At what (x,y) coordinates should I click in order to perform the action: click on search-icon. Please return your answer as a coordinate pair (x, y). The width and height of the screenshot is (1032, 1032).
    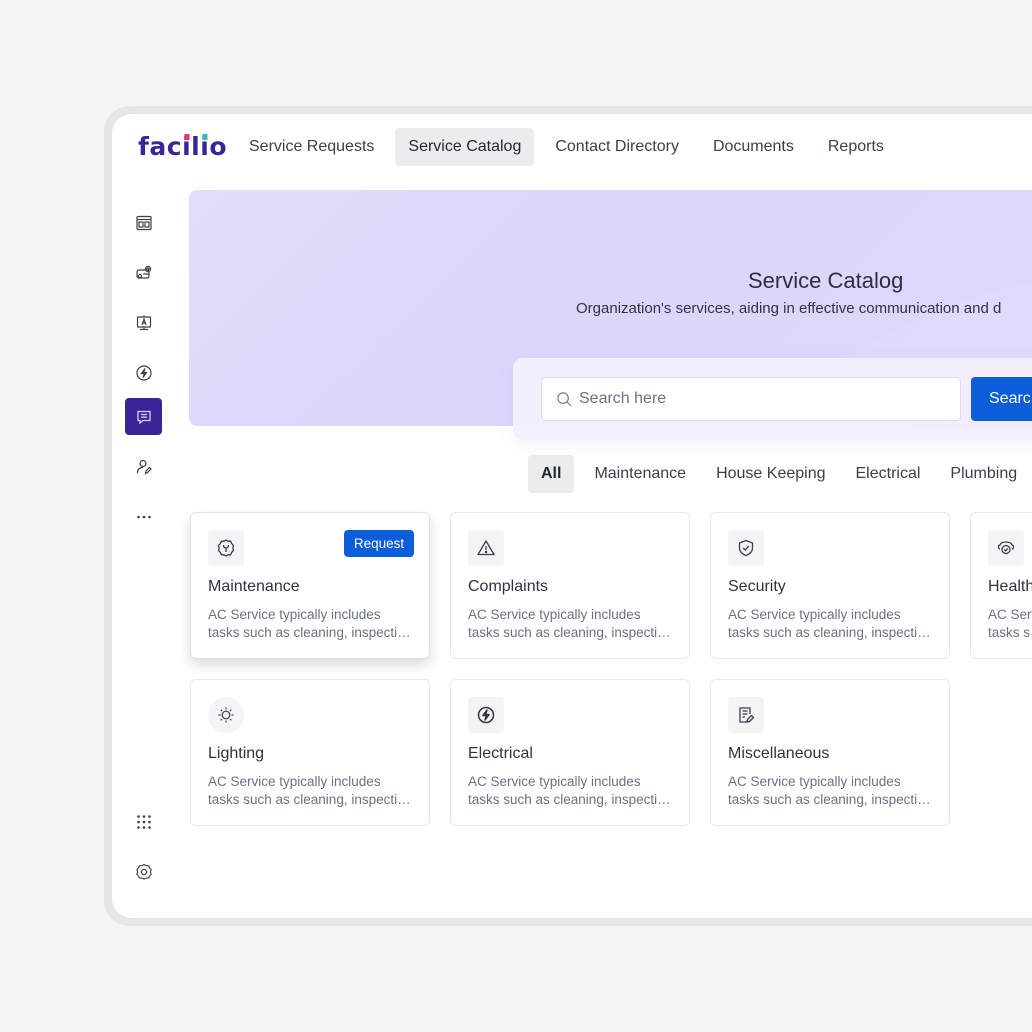
    Looking at the image, I should click on (564, 399).